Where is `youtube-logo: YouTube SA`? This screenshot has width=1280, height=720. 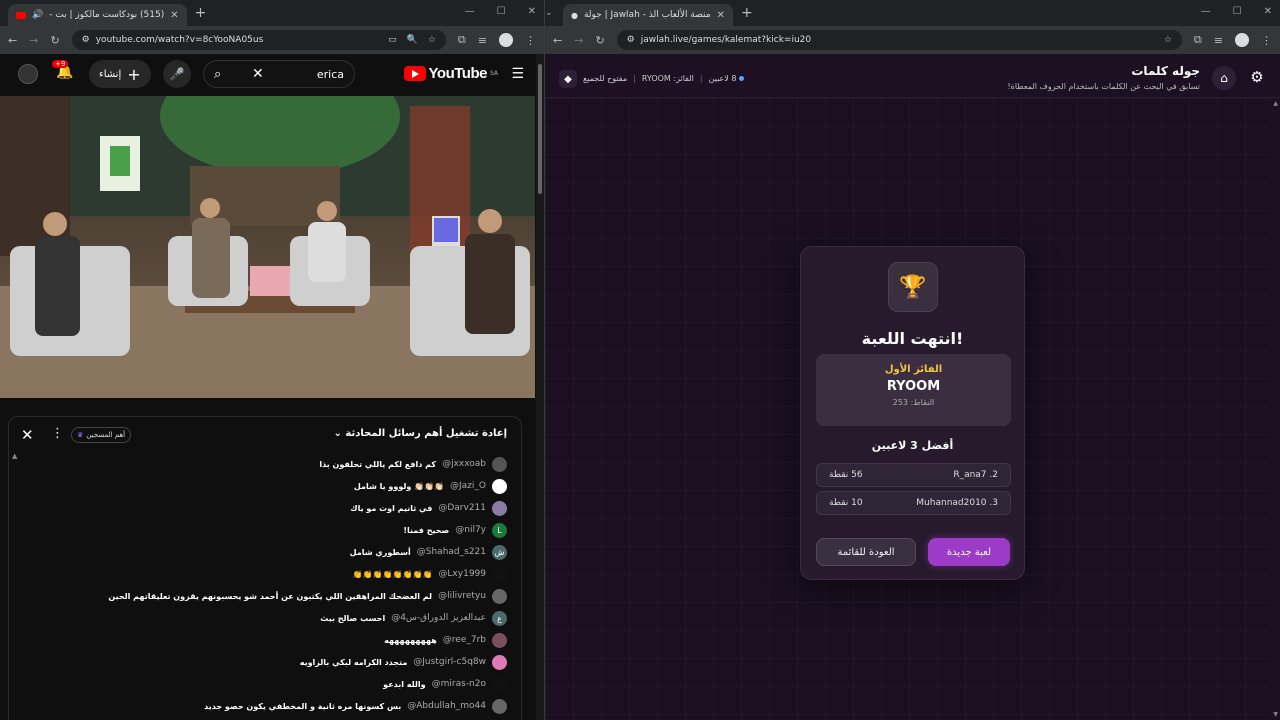
youtube-logo: YouTube SA is located at coordinates (450, 73).